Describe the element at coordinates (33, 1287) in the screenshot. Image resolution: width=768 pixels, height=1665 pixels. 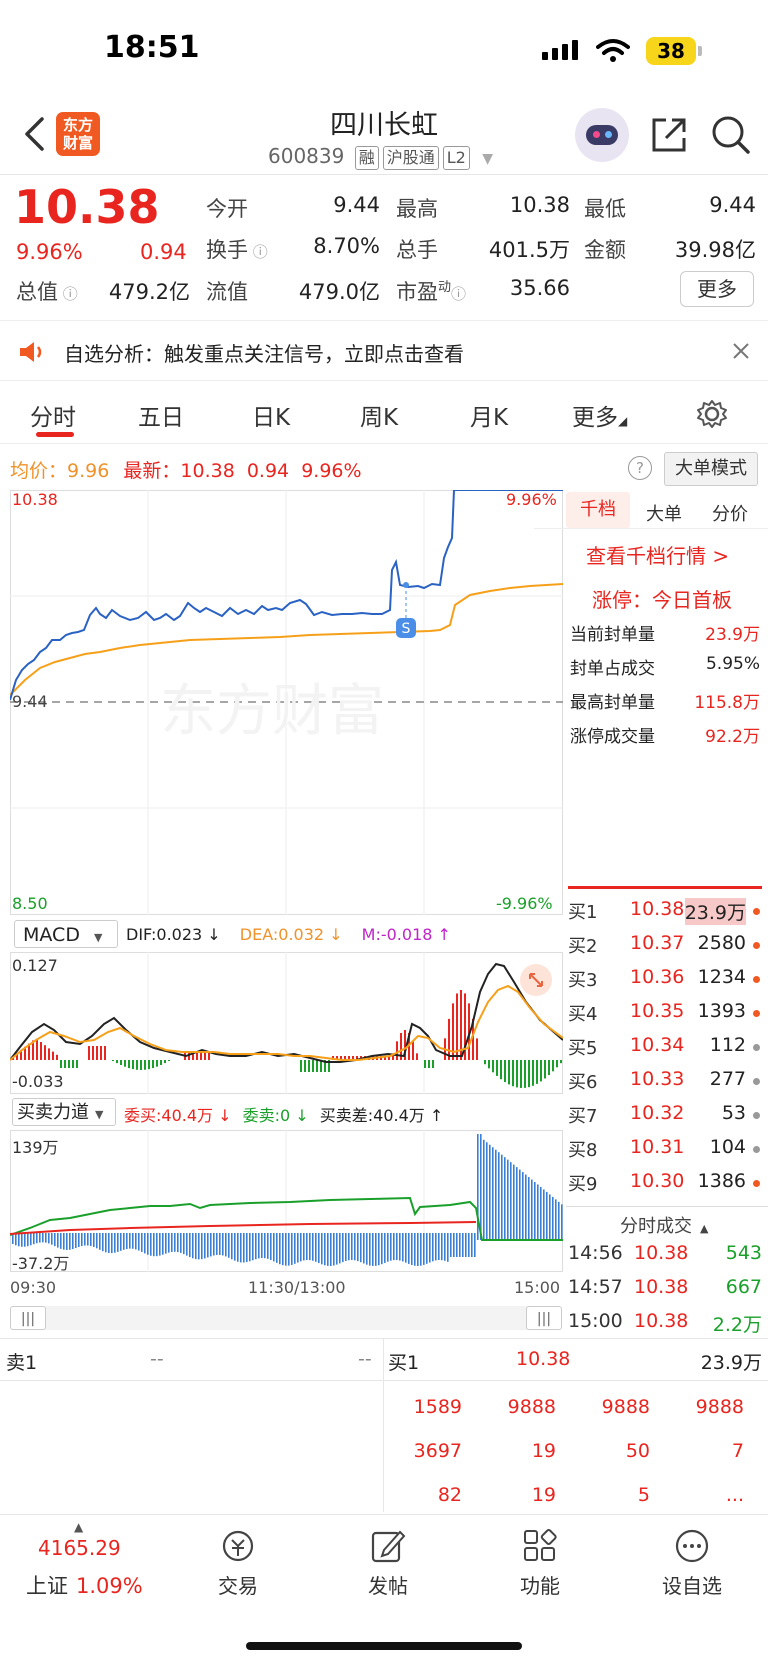
I see `time-axis-open: 09:30` at that location.